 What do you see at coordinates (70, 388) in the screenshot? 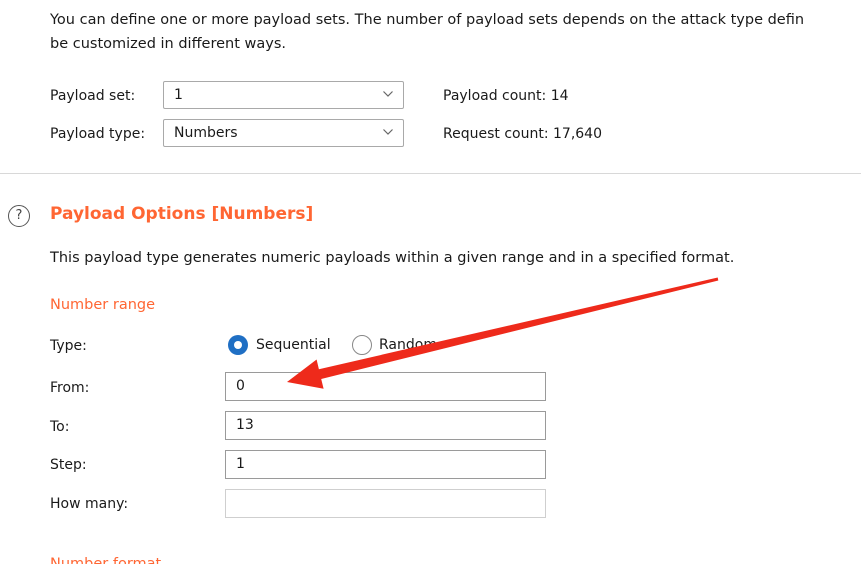
I see `from-label: From:` at bounding box center [70, 388].